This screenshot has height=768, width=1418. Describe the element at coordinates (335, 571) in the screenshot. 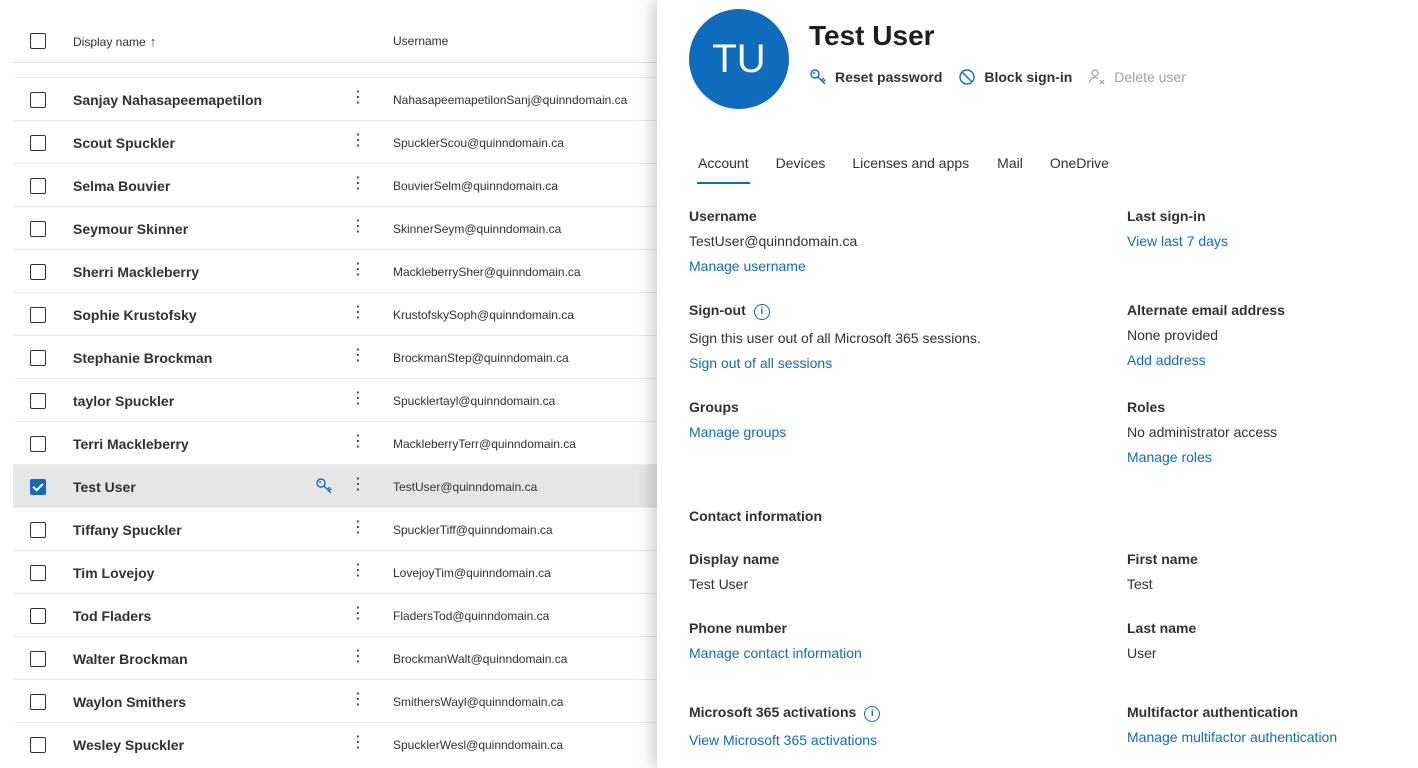

I see `table-row: Tim Lovejoy ⋮ LovejoyTim@quinndomain.ca` at that location.